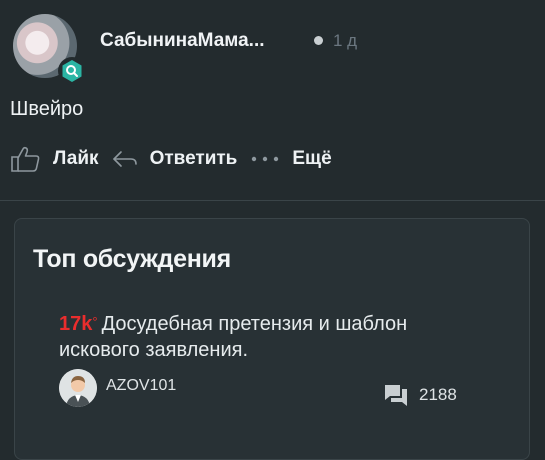 This screenshot has width=545, height=460. What do you see at coordinates (72, 71) in the screenshot?
I see `verified-badge-icon` at bounding box center [72, 71].